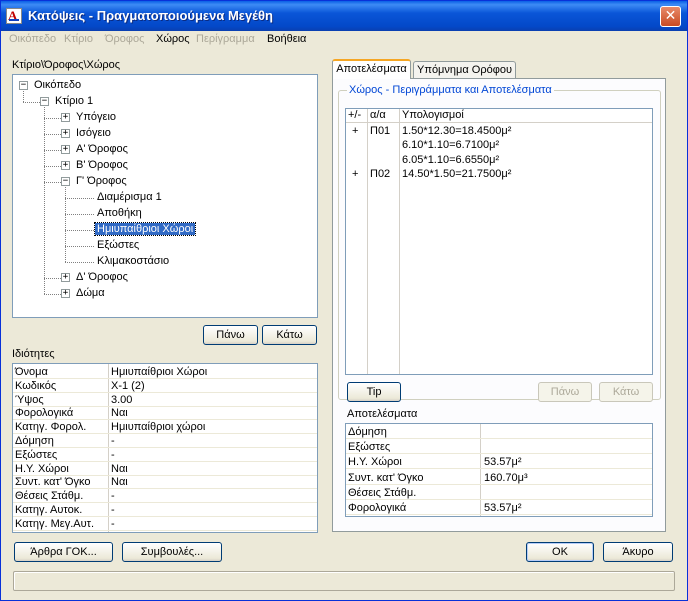 The image size is (688, 601). I want to click on tree-node-label: Ισόγειο, so click(93, 133).